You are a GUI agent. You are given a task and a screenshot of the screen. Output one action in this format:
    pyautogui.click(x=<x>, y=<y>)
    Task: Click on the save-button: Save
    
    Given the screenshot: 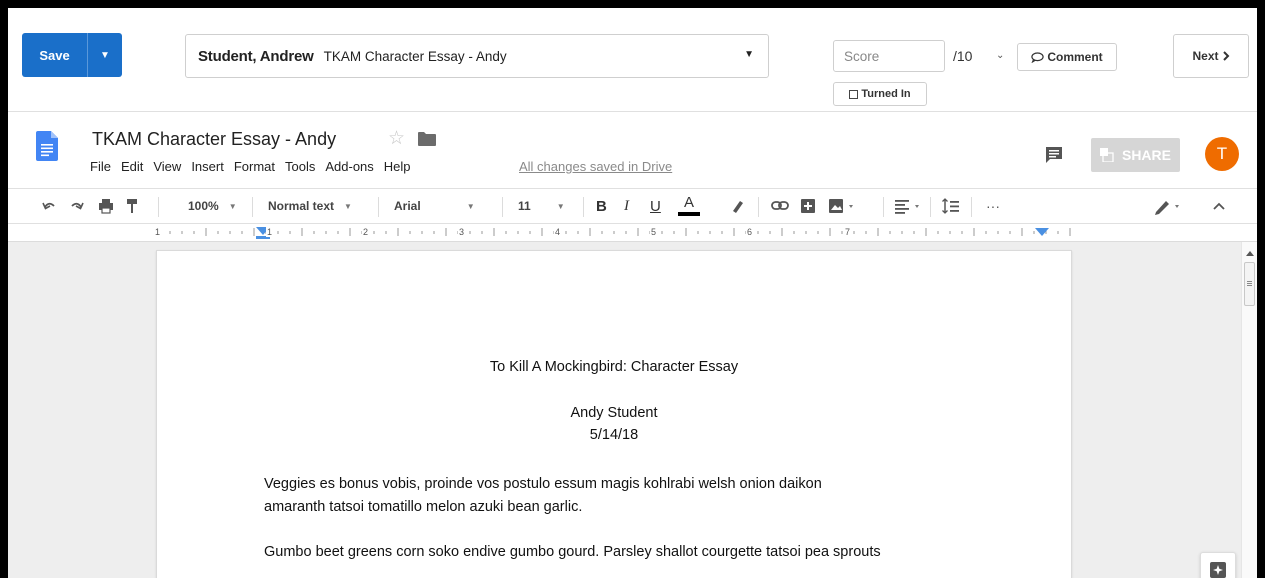 What is the action you would take?
    pyautogui.click(x=55, y=55)
    